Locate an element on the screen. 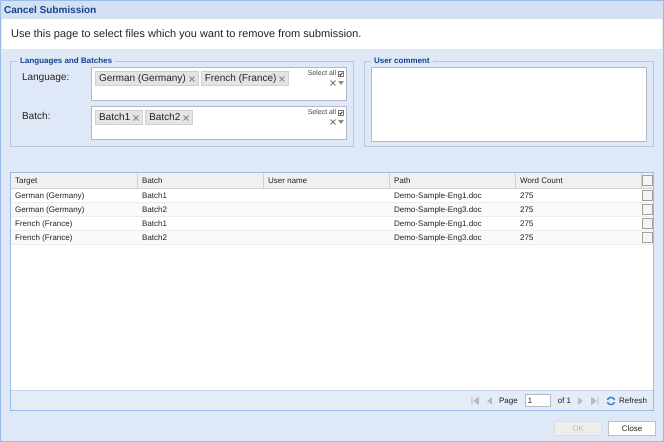 This screenshot has height=442, width=664. field-label: Batch: is located at coordinates (36, 117).